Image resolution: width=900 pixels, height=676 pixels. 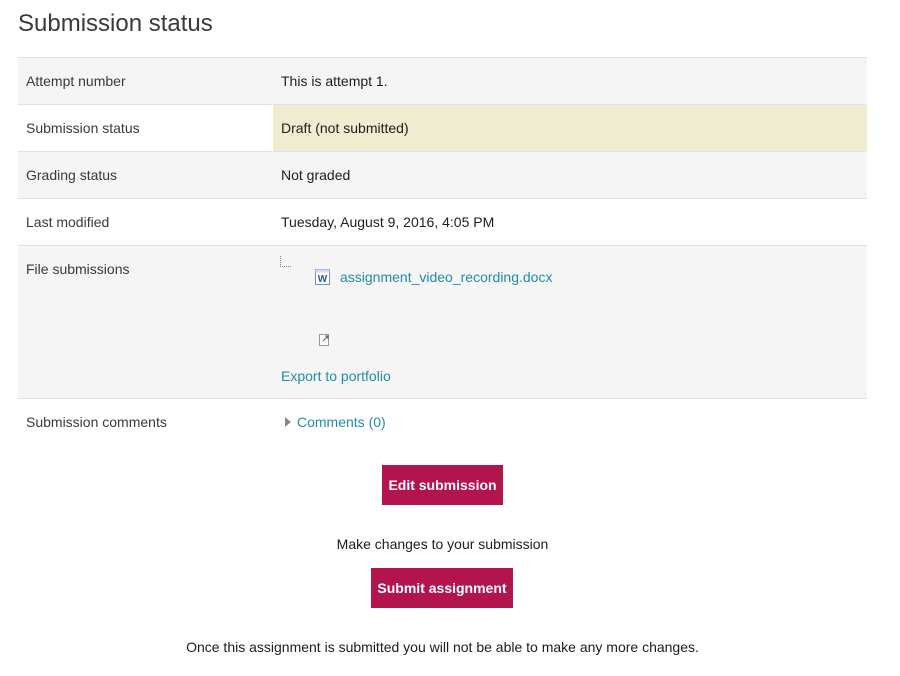 I want to click on page-title: Submission status, so click(x=115, y=23).